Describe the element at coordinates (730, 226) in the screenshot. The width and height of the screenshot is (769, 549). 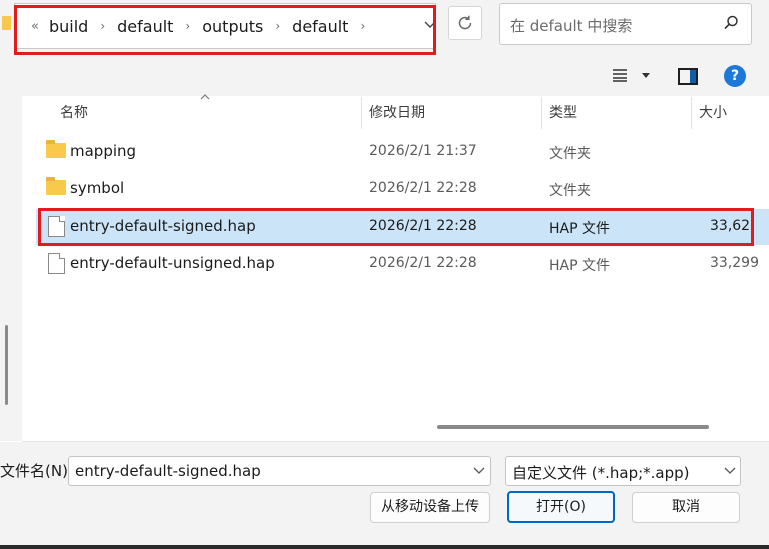
I see `file-size: 33,62` at that location.